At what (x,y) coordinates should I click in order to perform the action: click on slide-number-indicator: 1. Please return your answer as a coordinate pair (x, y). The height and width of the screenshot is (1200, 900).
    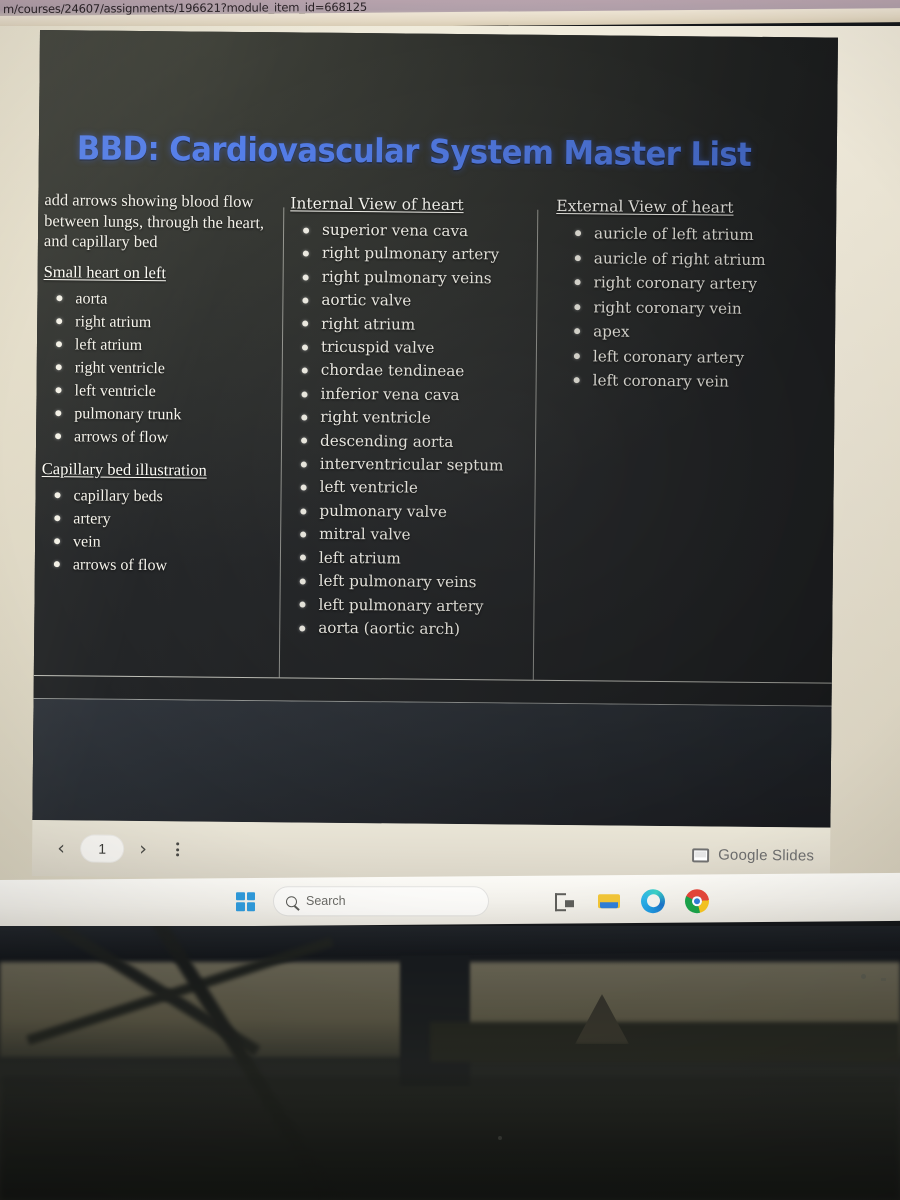
    Looking at the image, I should click on (102, 848).